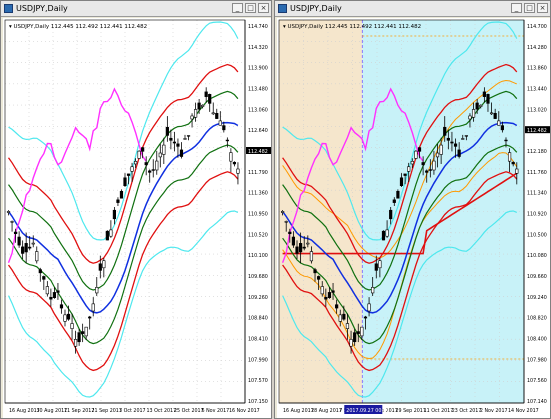 Image resolution: width=551 pixels, height=419 pixels. What do you see at coordinates (537, 69) in the screenshot?
I see `price-tick-label: 113.860` at bounding box center [537, 69].